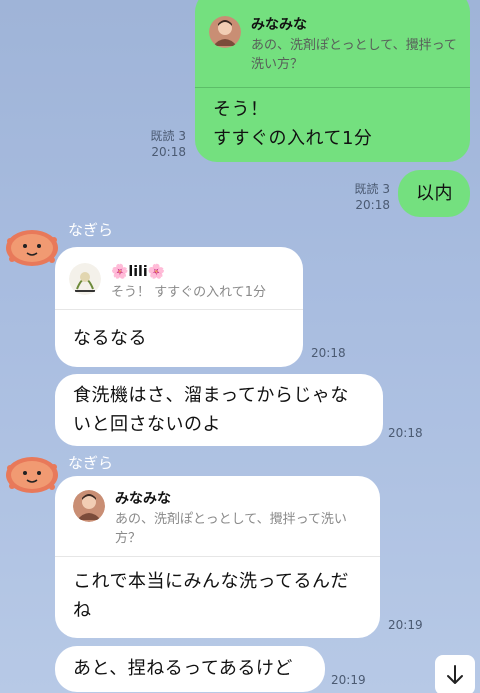  What do you see at coordinates (293, 138) in the screenshot?
I see `message-line: すすぐの入れて1分` at bounding box center [293, 138].